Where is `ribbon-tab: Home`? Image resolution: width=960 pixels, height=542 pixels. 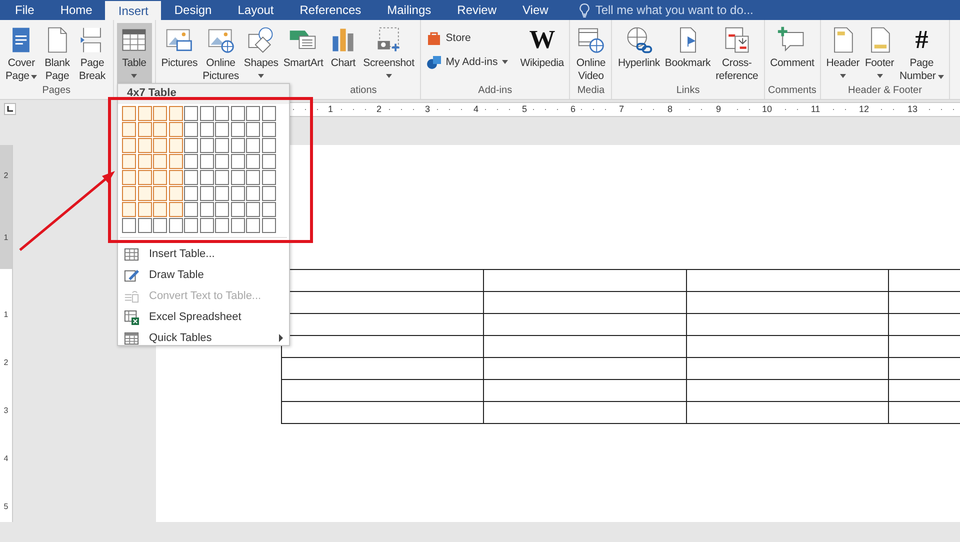
ribbon-tab: Home is located at coordinates (76, 10).